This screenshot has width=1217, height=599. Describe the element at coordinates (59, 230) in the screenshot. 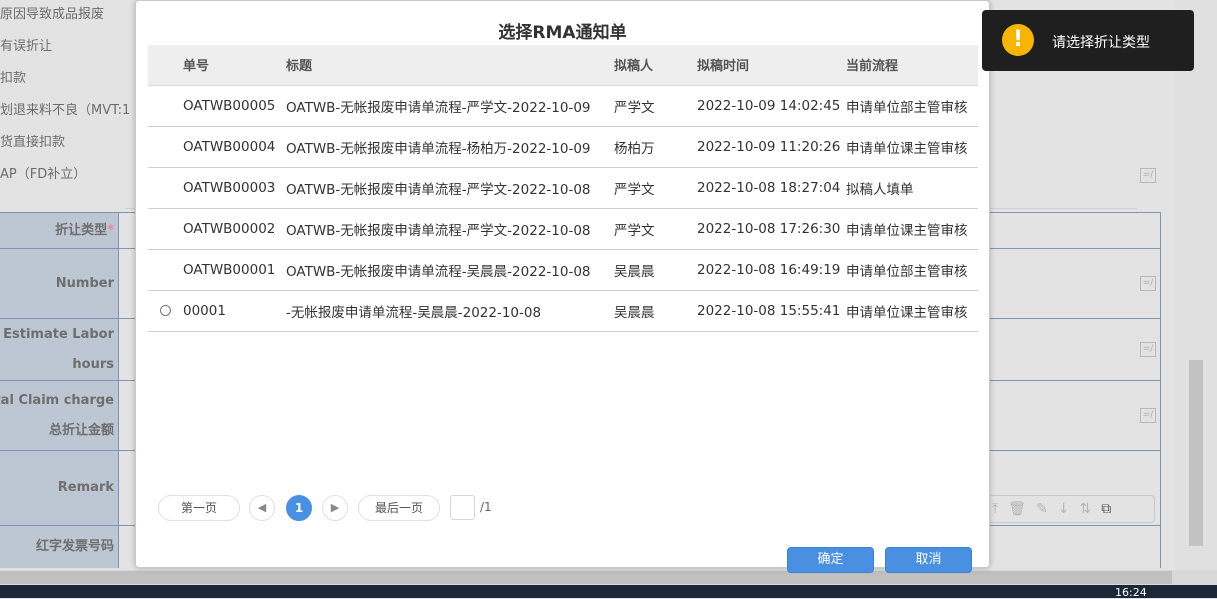

I see `label-discount-type: 折让类型*` at that location.